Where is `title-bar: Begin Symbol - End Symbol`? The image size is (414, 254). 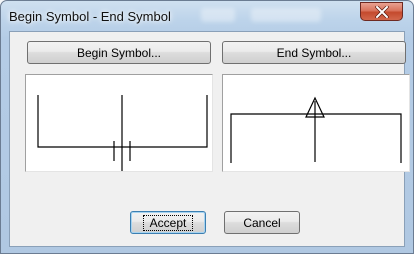 title-bar: Begin Symbol - End Symbol is located at coordinates (207, 16).